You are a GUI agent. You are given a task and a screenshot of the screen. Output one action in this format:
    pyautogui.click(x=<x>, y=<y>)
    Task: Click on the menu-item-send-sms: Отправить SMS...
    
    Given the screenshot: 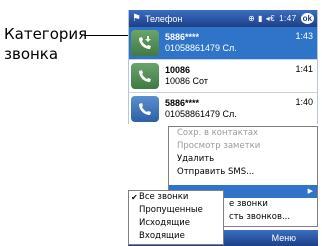 What is the action you would take?
    pyautogui.click(x=243, y=172)
    